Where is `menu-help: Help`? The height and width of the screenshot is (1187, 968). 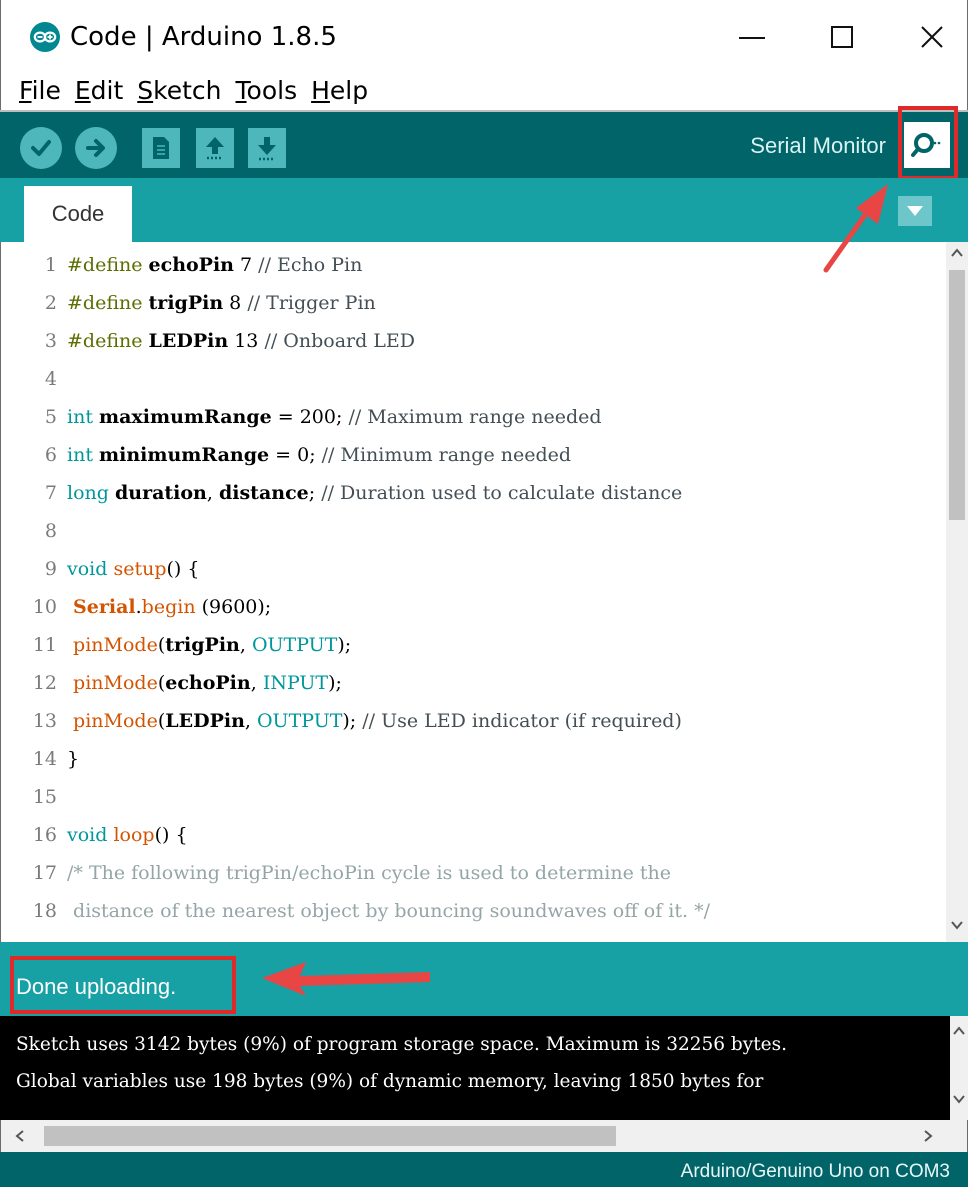 menu-help: Help is located at coordinates (339, 91).